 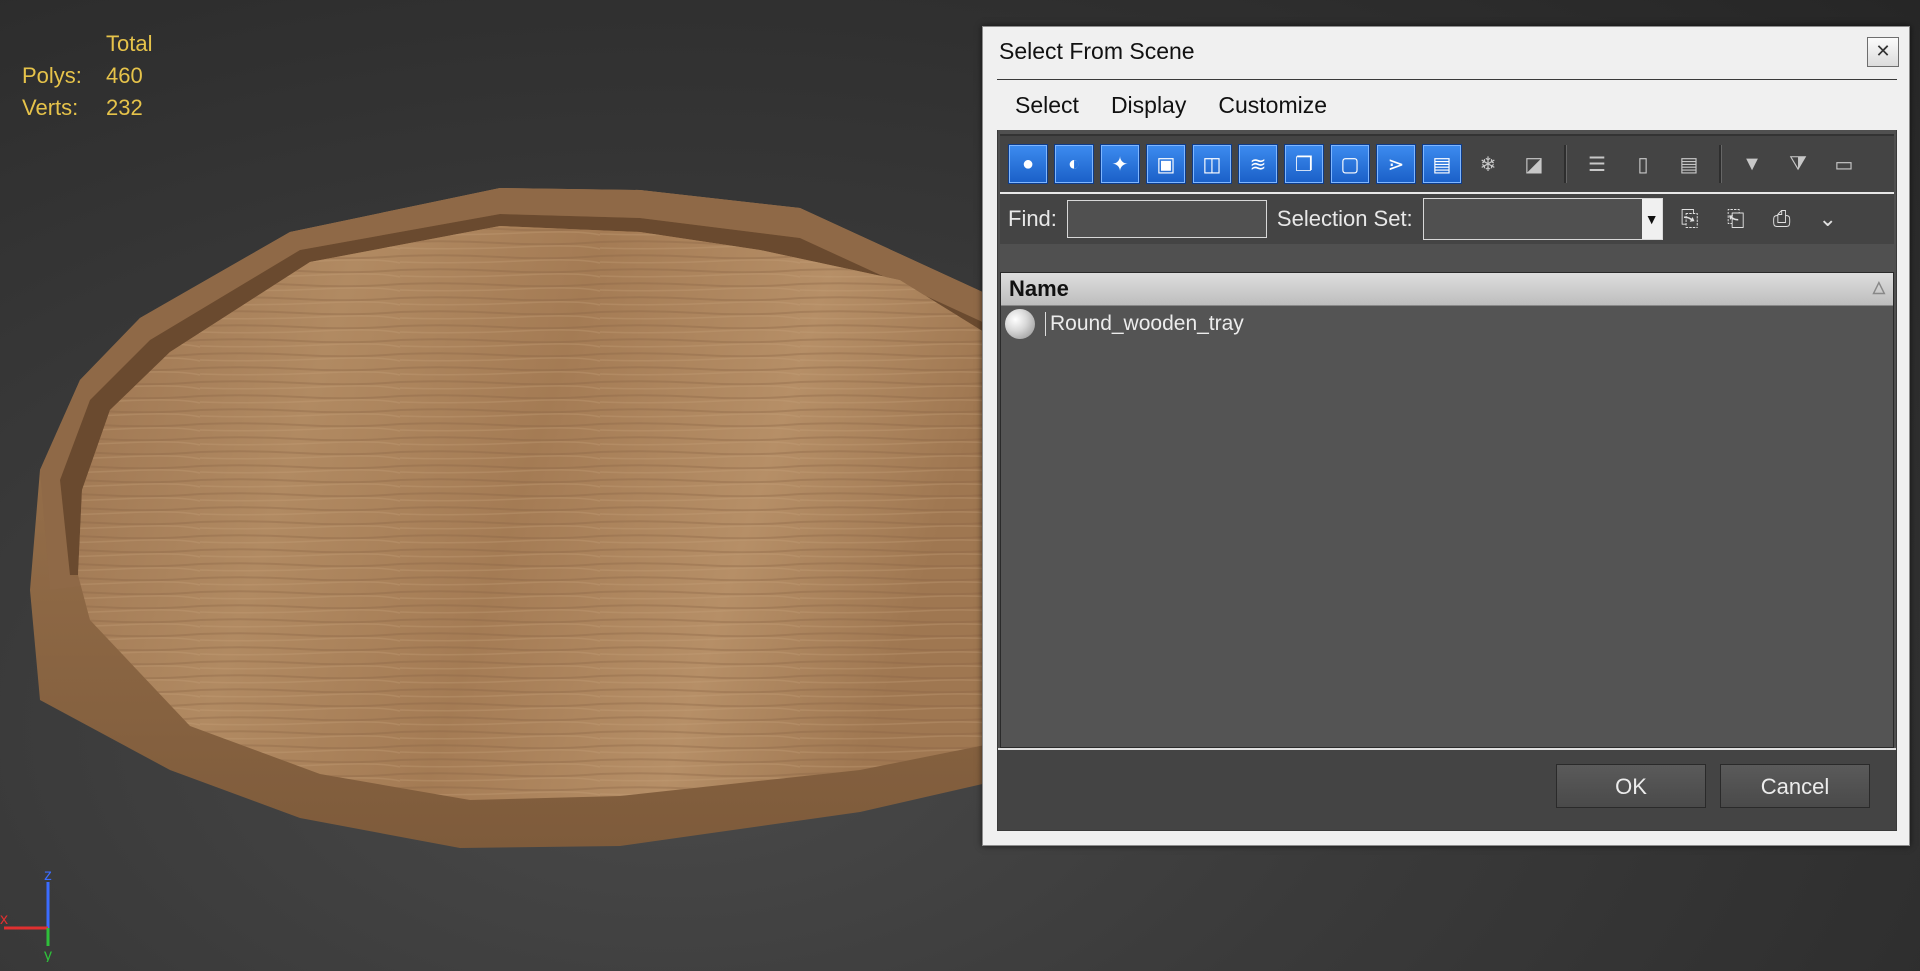 What do you see at coordinates (1447, 289) in the screenshot?
I see `column-header-name: Name △` at bounding box center [1447, 289].